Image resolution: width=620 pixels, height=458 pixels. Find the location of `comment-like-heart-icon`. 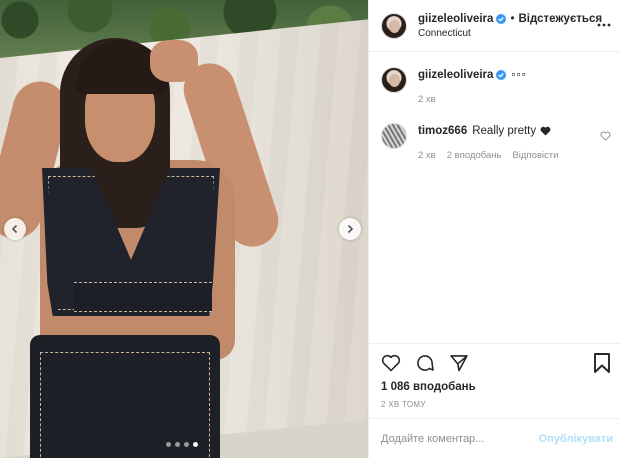

comment-like-heart-icon is located at coordinates (605, 136).